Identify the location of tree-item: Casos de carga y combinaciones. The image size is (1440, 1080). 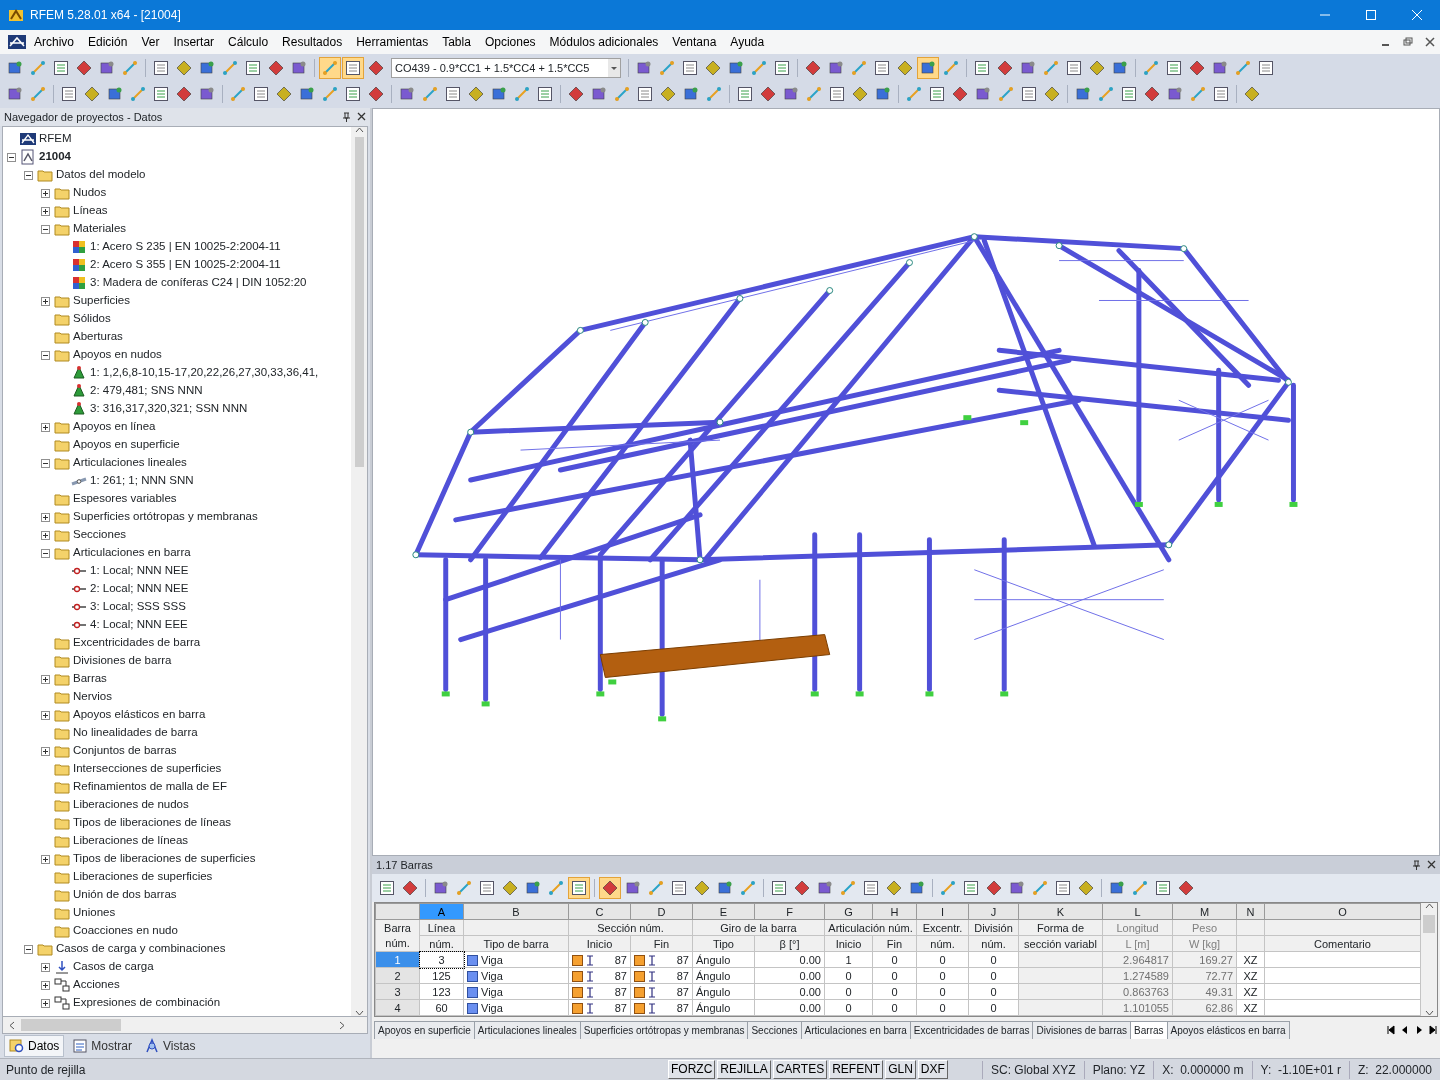
(141, 949).